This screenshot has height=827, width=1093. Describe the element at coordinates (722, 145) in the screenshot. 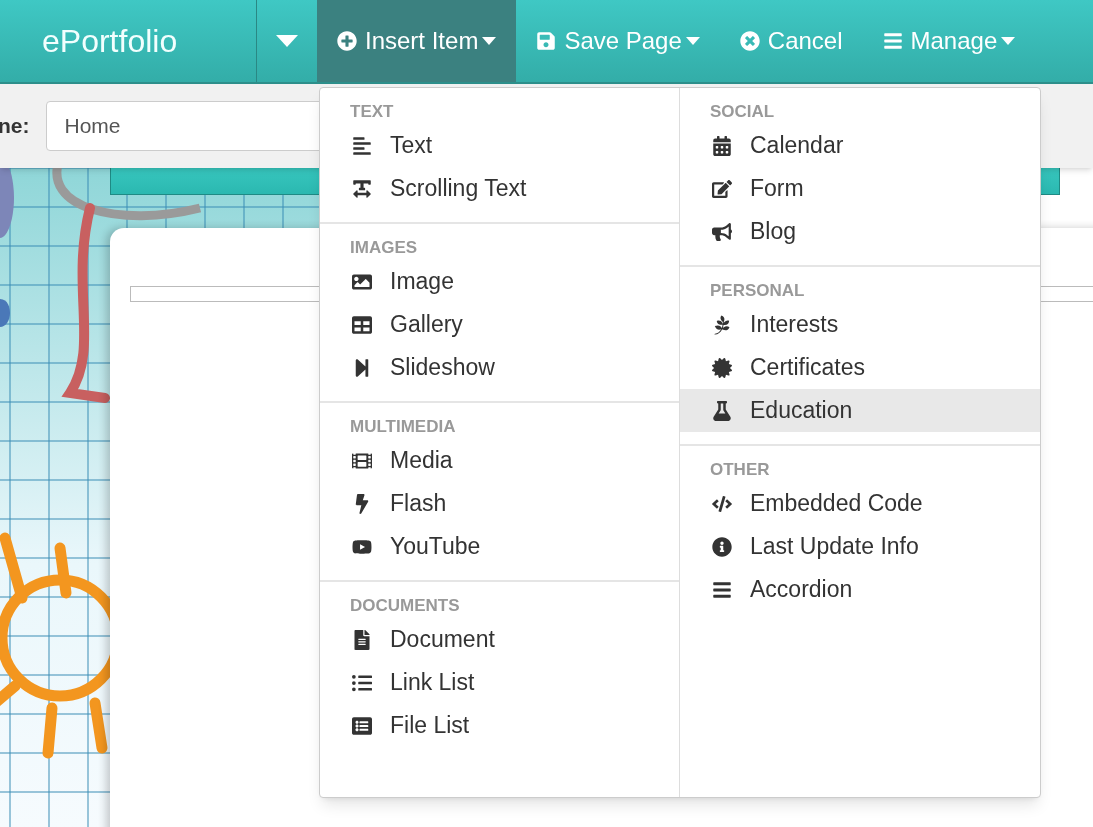

I see `calendar-icon` at that location.